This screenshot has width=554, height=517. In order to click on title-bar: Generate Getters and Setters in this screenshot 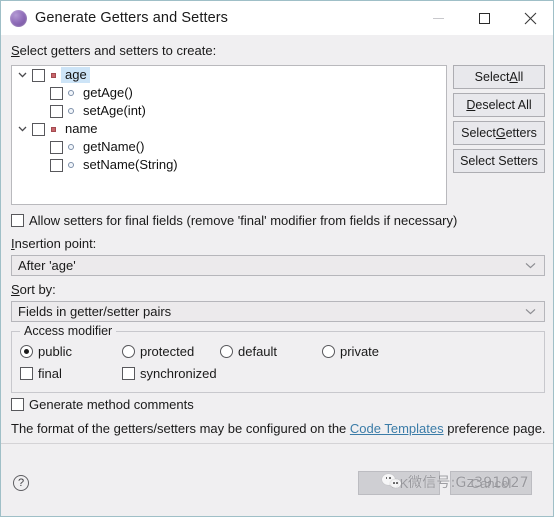, I will do `click(277, 18)`.